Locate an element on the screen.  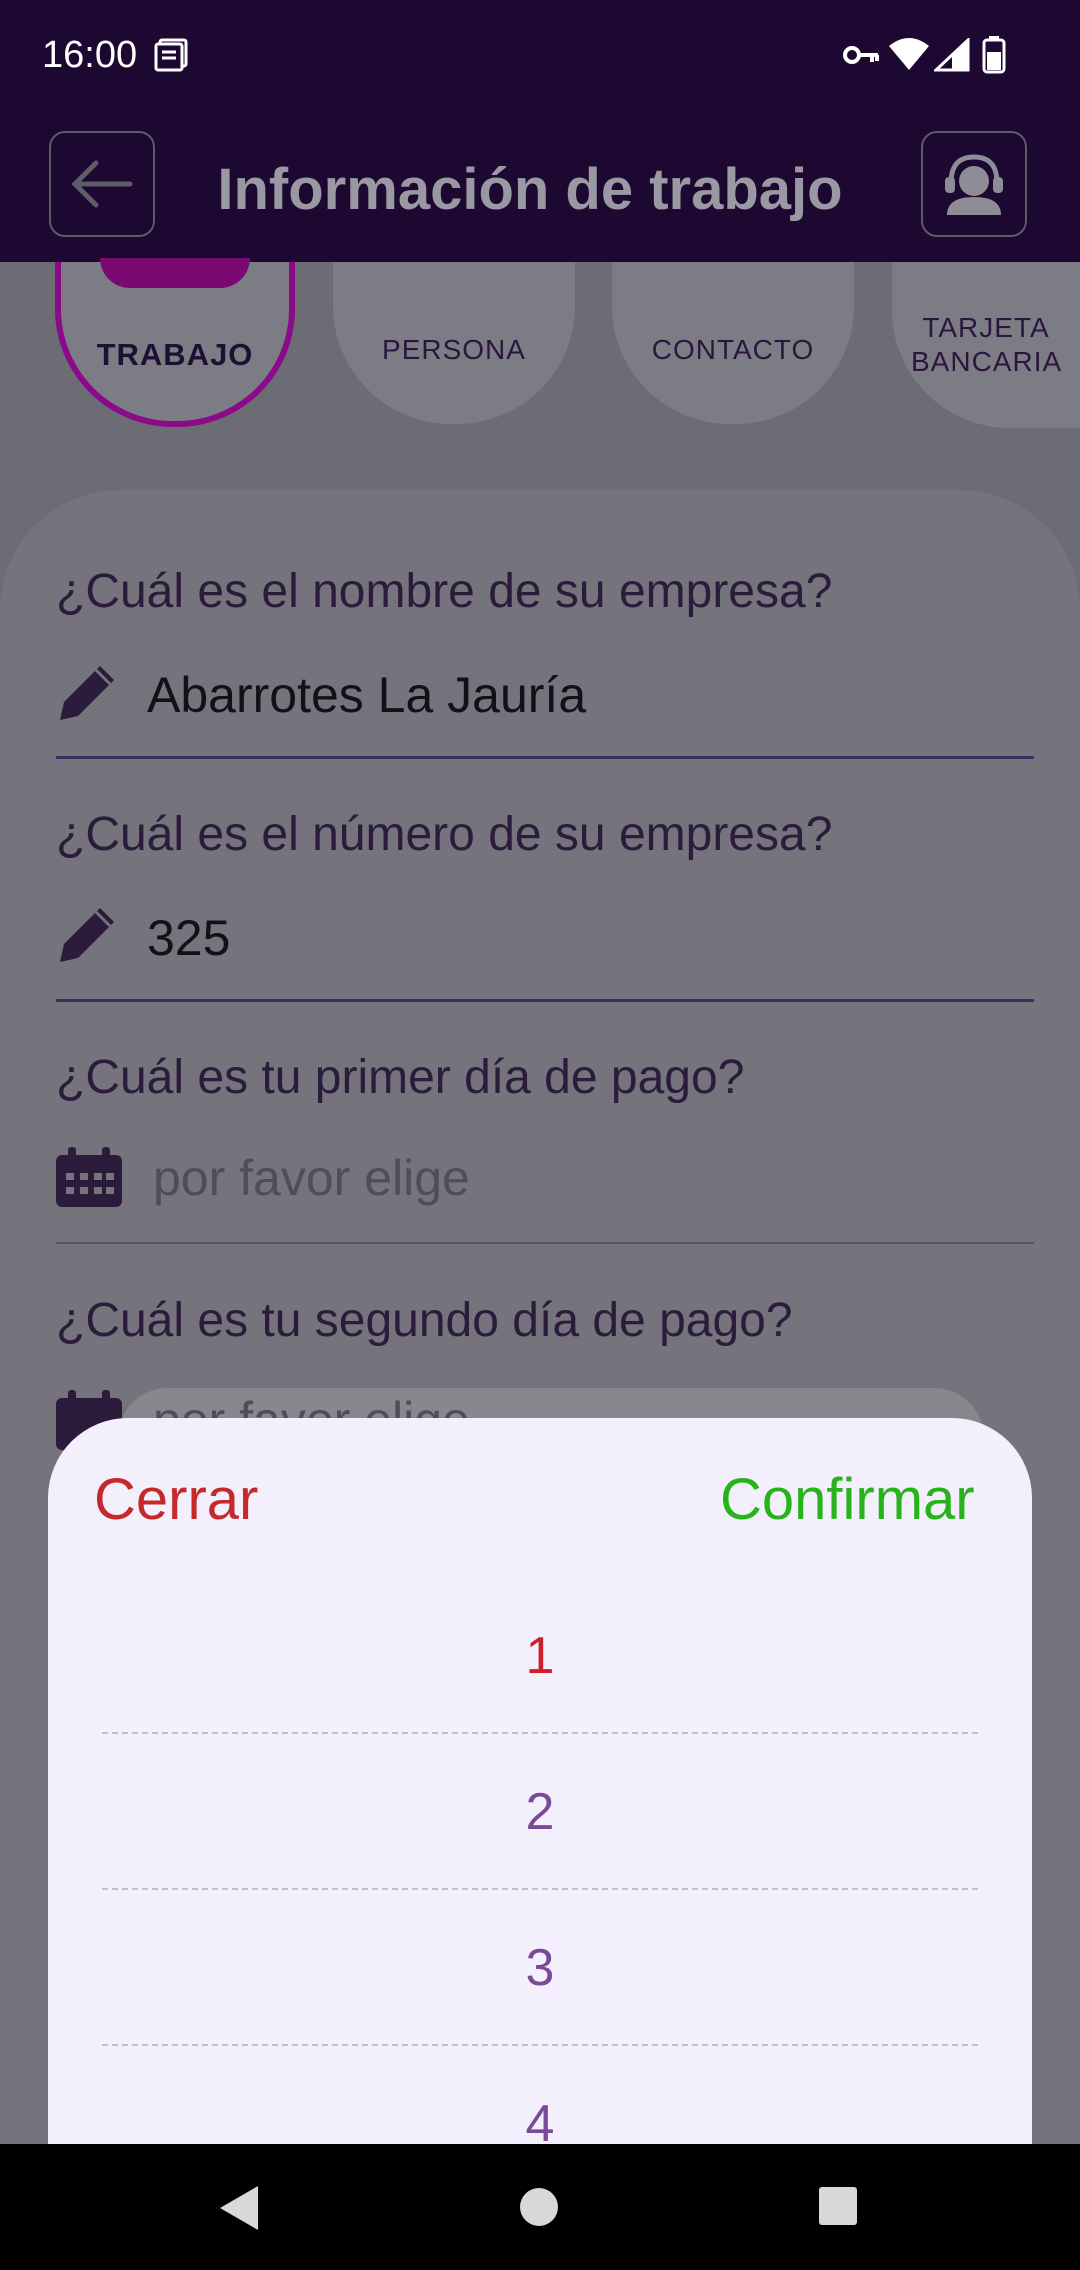
close-button: Cerrar is located at coordinates (176, 1500).